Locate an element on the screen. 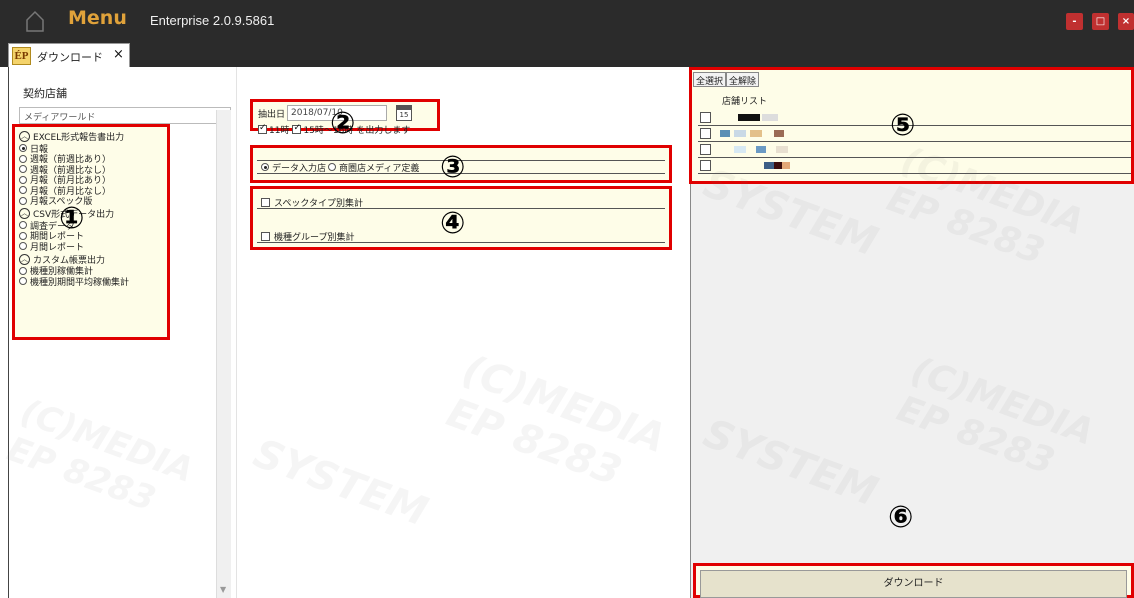 The height and width of the screenshot is (598, 1134). option-label: 月間レポート is located at coordinates (57, 247).